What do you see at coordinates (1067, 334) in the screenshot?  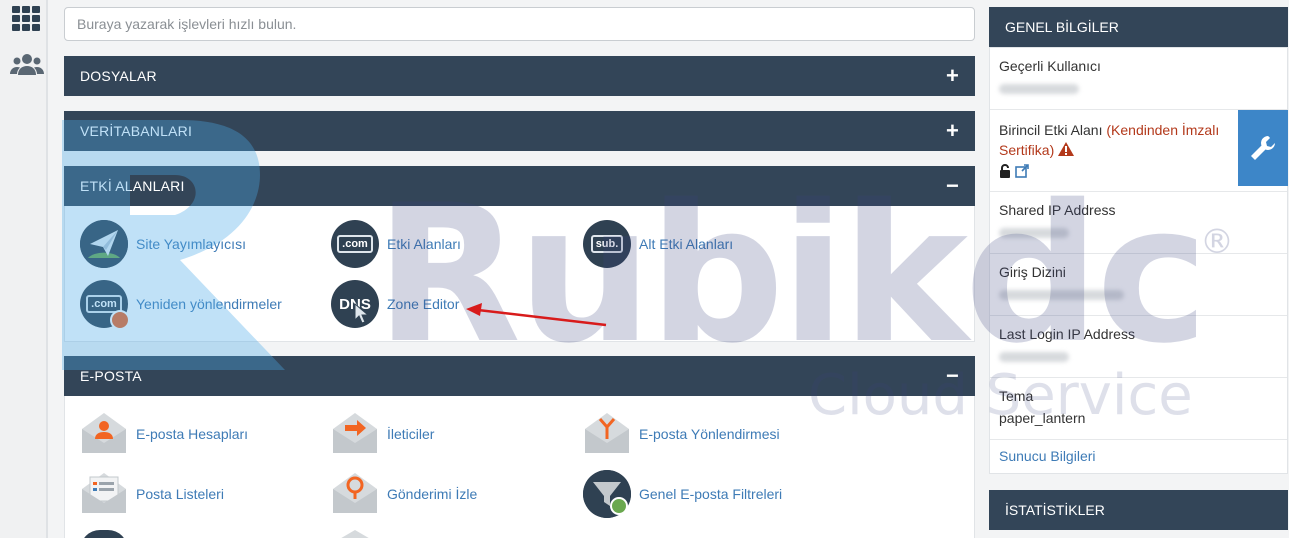 I see `last-login-label: Last Login IP Address` at bounding box center [1067, 334].